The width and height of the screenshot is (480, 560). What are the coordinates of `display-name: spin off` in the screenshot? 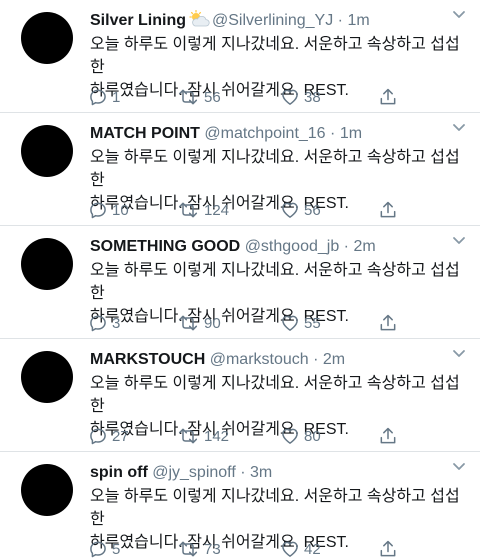 It's located at (119, 472).